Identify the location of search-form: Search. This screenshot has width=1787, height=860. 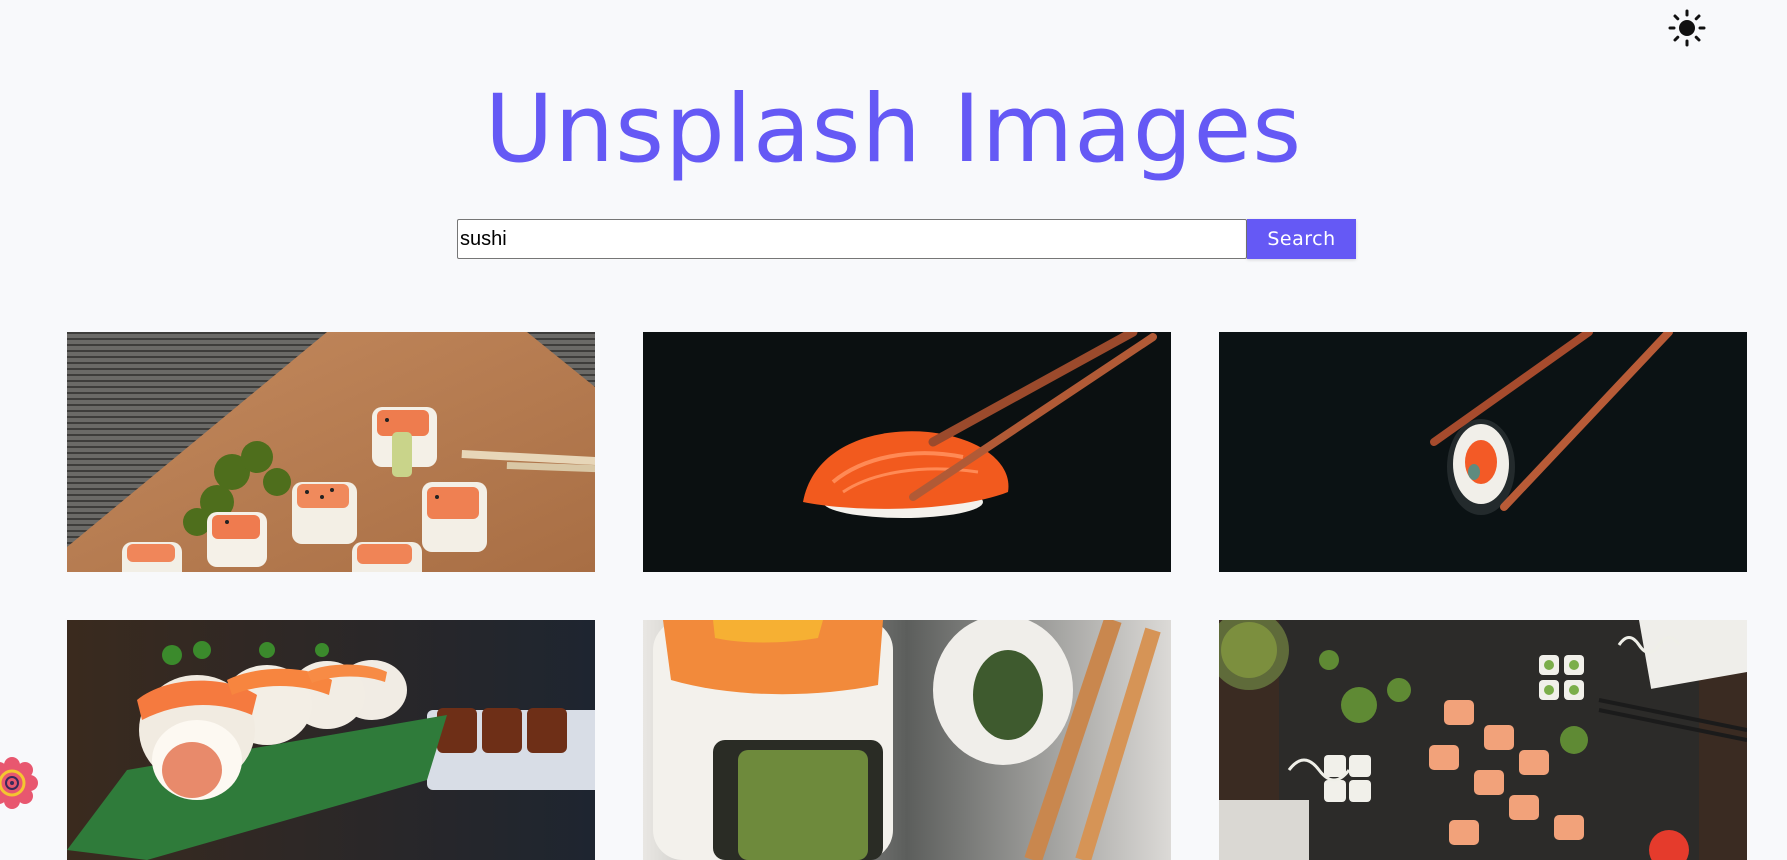
(906, 239).